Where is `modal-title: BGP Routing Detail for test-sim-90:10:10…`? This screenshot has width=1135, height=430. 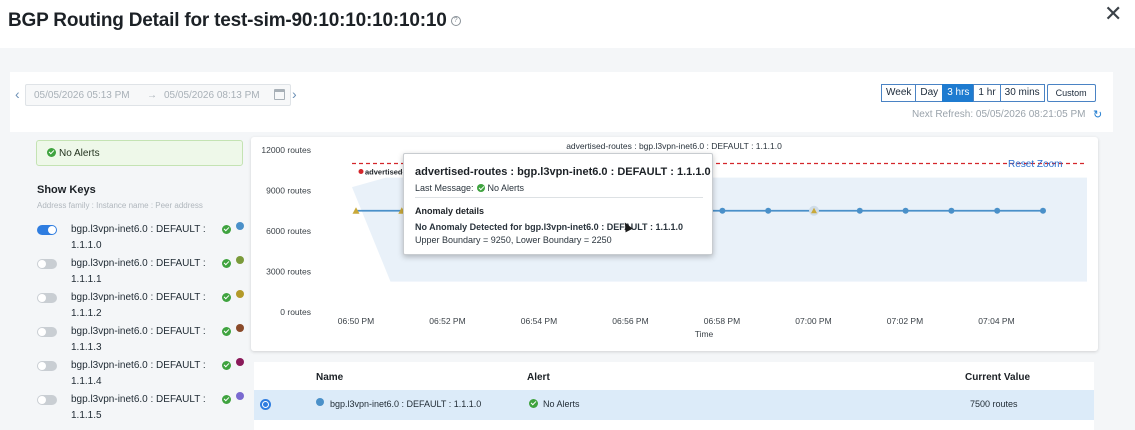
modal-title: BGP Routing Detail for test-sim-90:10:10… is located at coordinates (234, 21).